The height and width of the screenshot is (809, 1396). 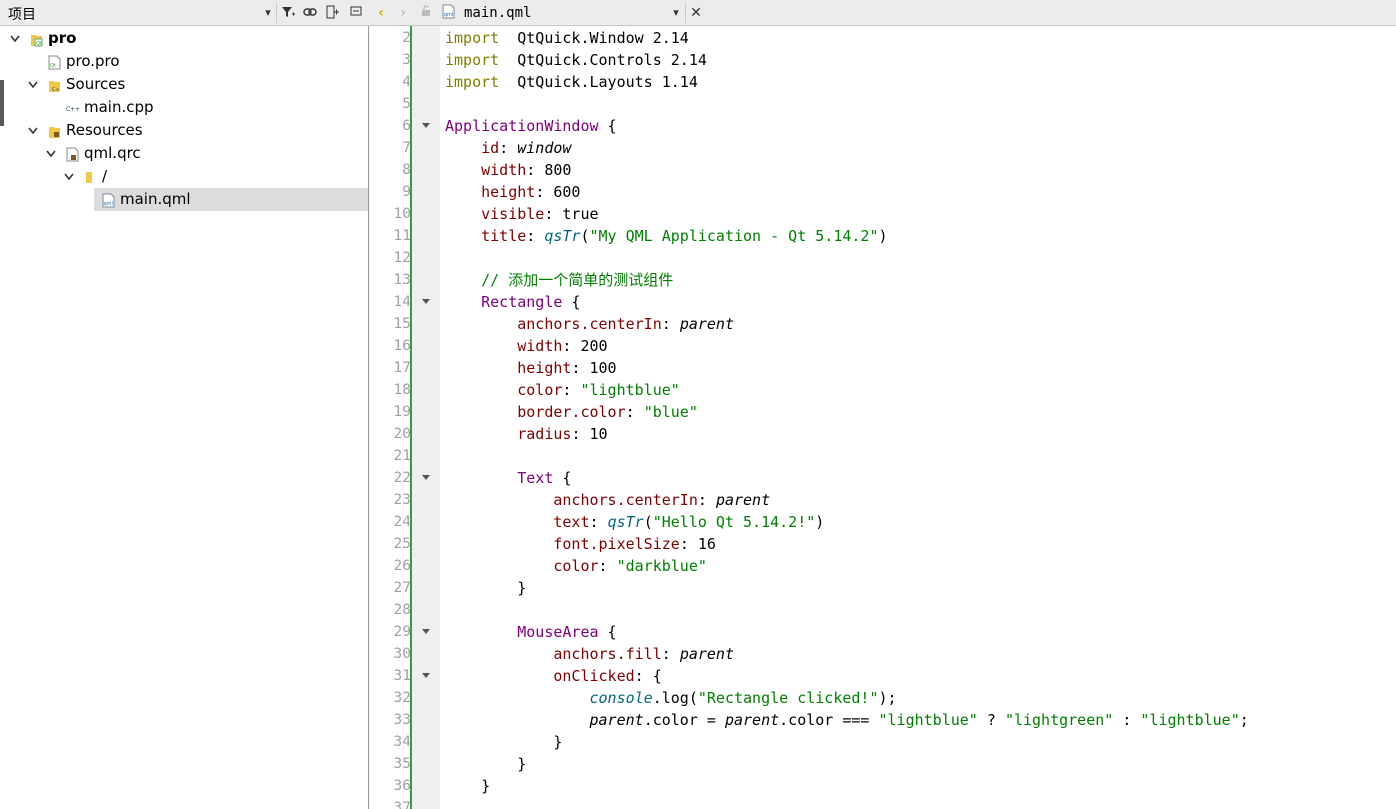 What do you see at coordinates (402, 588) in the screenshot?
I see `line-number: 27` at bounding box center [402, 588].